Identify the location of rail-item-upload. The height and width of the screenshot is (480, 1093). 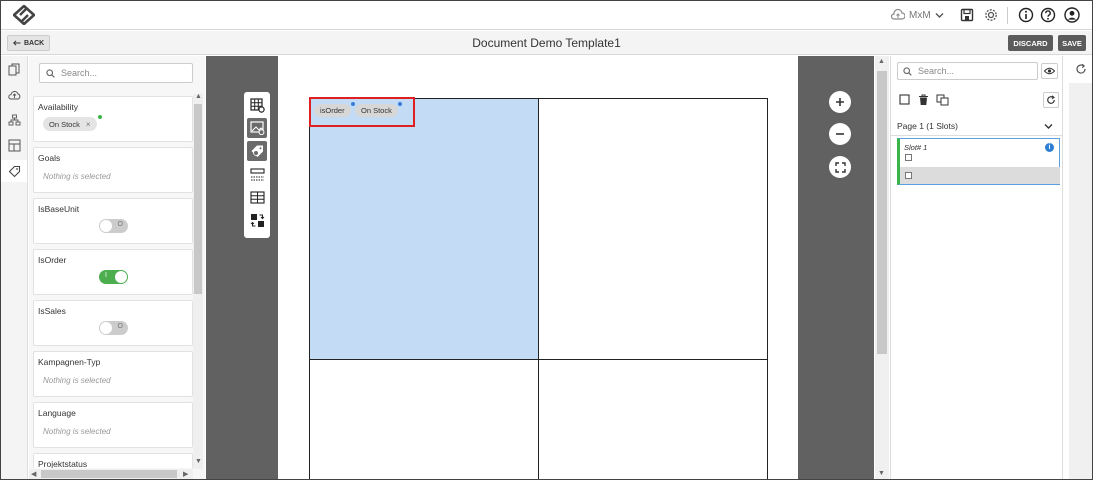
(14, 95).